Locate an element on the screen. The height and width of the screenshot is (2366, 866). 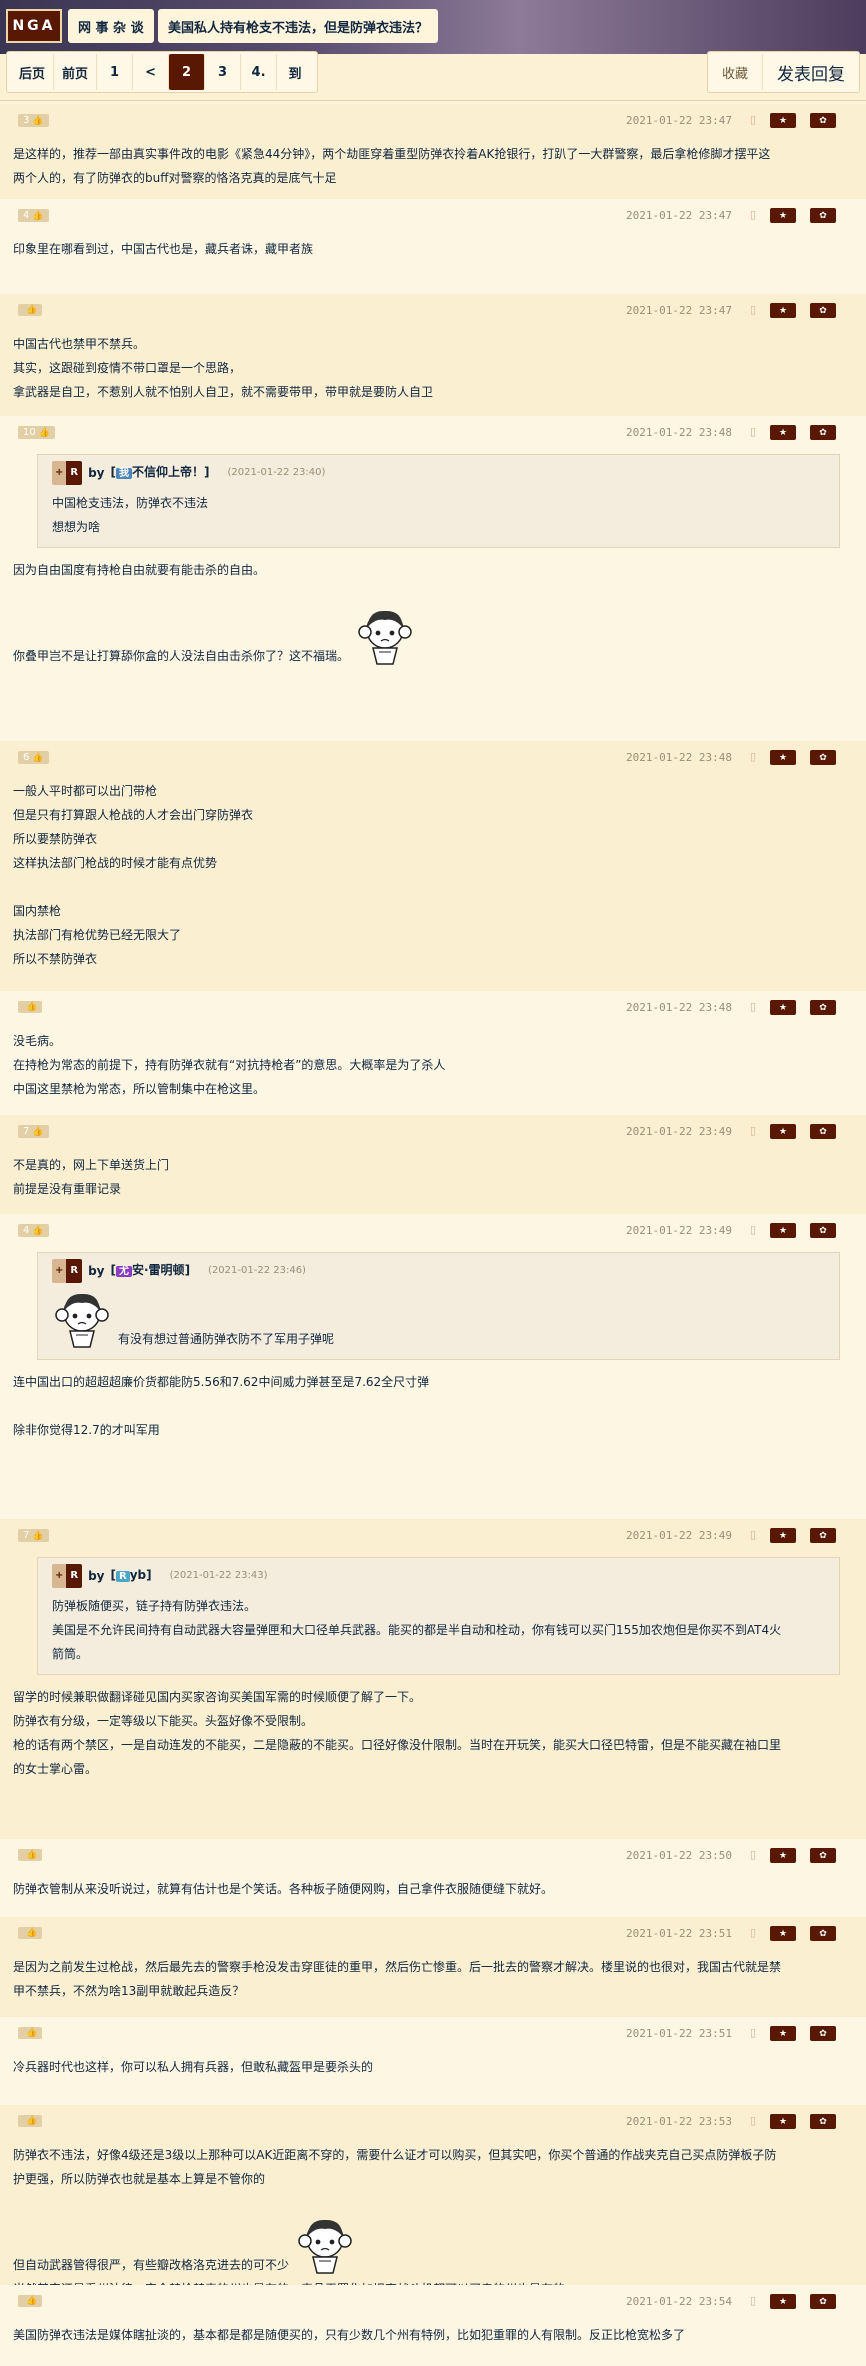
quote-user-link: [我不信仰上帝！] is located at coordinates (160, 473).